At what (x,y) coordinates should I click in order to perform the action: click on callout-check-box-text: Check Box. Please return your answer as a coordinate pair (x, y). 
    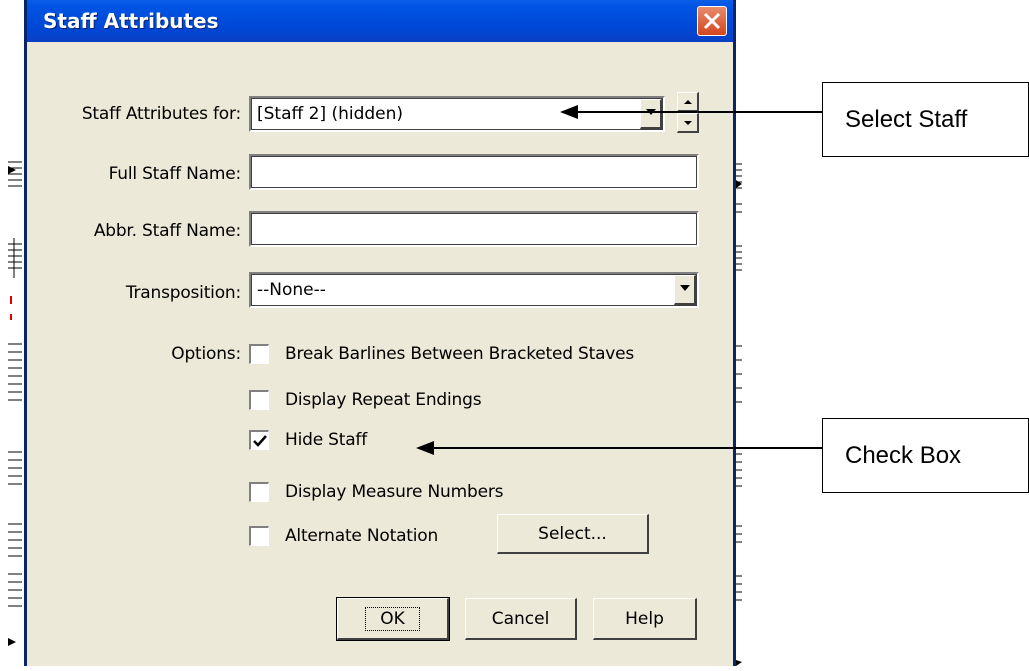
    Looking at the image, I should click on (903, 455).